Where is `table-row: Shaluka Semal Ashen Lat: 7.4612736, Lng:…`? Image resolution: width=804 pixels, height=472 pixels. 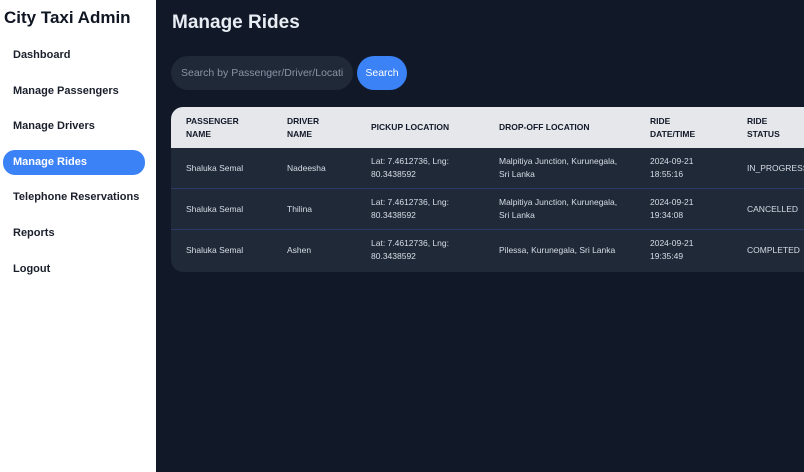
table-row: Shaluka Semal Ashen Lat: 7.4612736, Lng:… is located at coordinates (487, 250).